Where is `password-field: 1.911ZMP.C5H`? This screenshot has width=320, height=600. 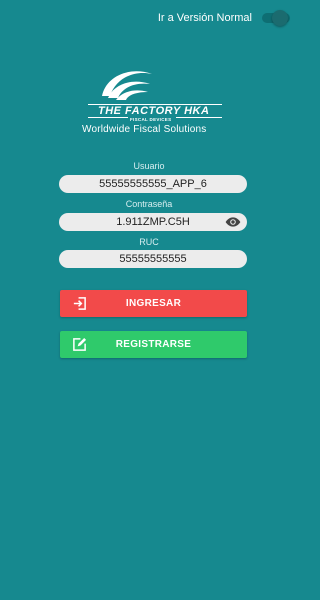 password-field: 1.911ZMP.C5H is located at coordinates (153, 222).